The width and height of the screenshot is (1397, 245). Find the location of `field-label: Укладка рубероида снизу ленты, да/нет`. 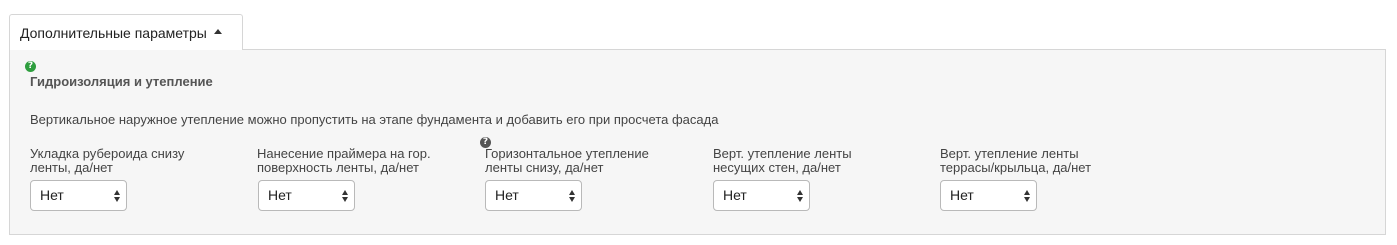

field-label: Укладка рубероида снизу ленты, да/нет is located at coordinates (107, 160).